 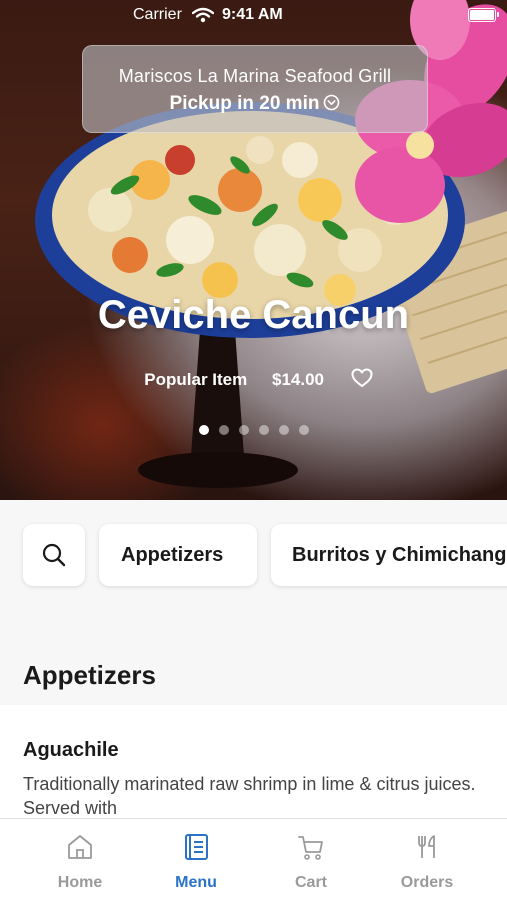 I want to click on category-bar: Appetizers Burritos y Chimichangas, so click(x=253, y=555).